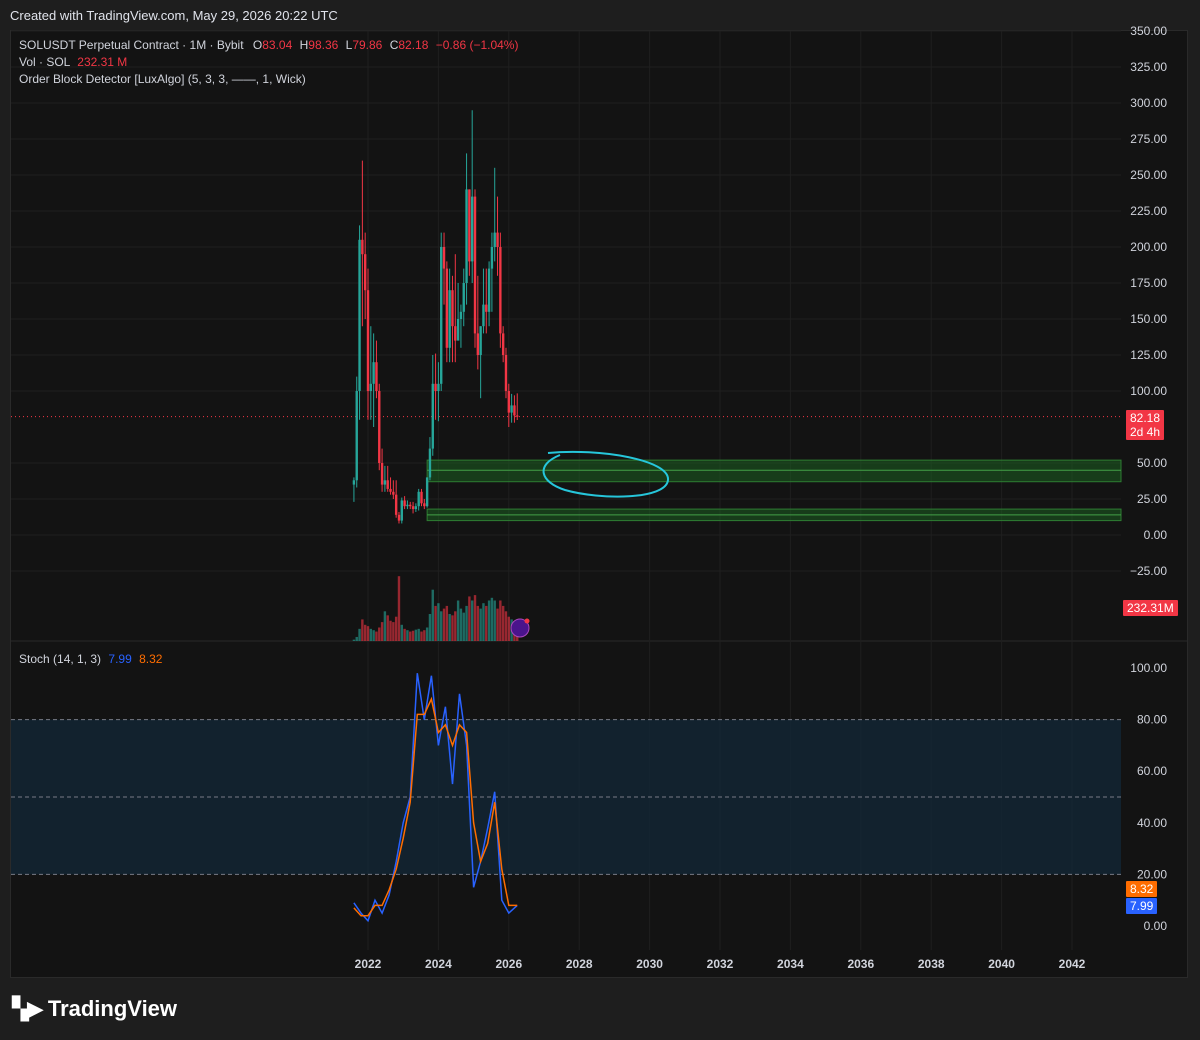  What do you see at coordinates (649, 964) in the screenshot?
I see `x-tick-label: 2030` at bounding box center [649, 964].